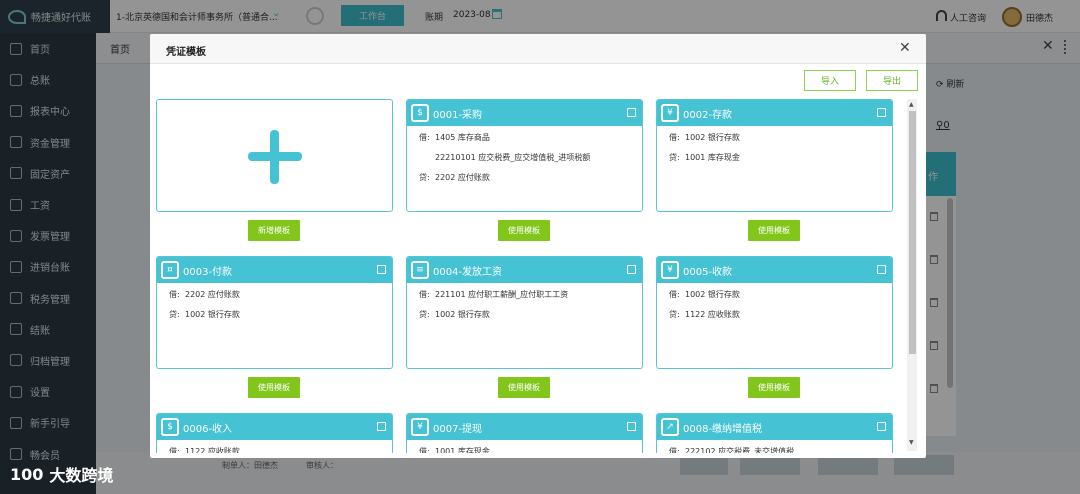 The height and width of the screenshot is (494, 1080). Describe the element at coordinates (81, 475) in the screenshot. I see `watermark-text: 大数跨境` at that location.